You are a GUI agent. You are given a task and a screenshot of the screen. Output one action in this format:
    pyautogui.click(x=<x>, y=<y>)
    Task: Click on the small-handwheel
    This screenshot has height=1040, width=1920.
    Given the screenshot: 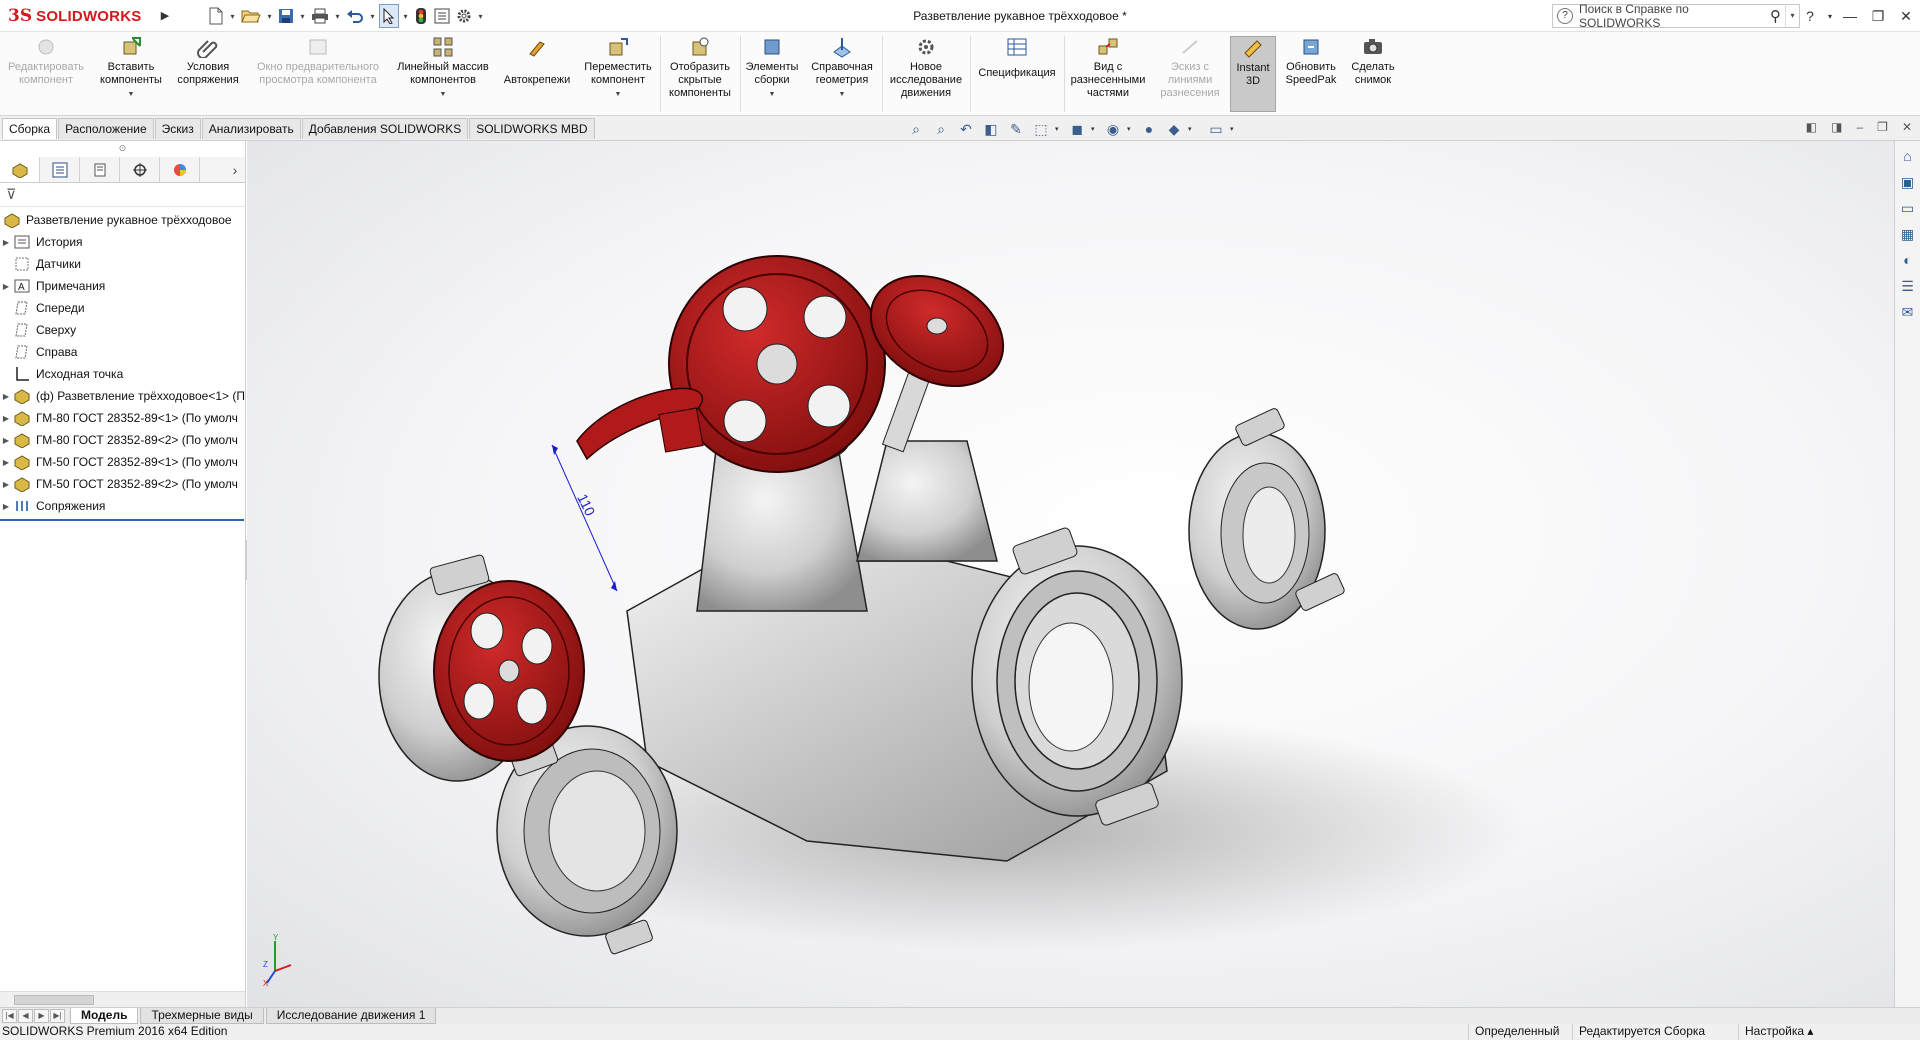 What is the action you would take?
    pyautogui.click(x=509, y=671)
    